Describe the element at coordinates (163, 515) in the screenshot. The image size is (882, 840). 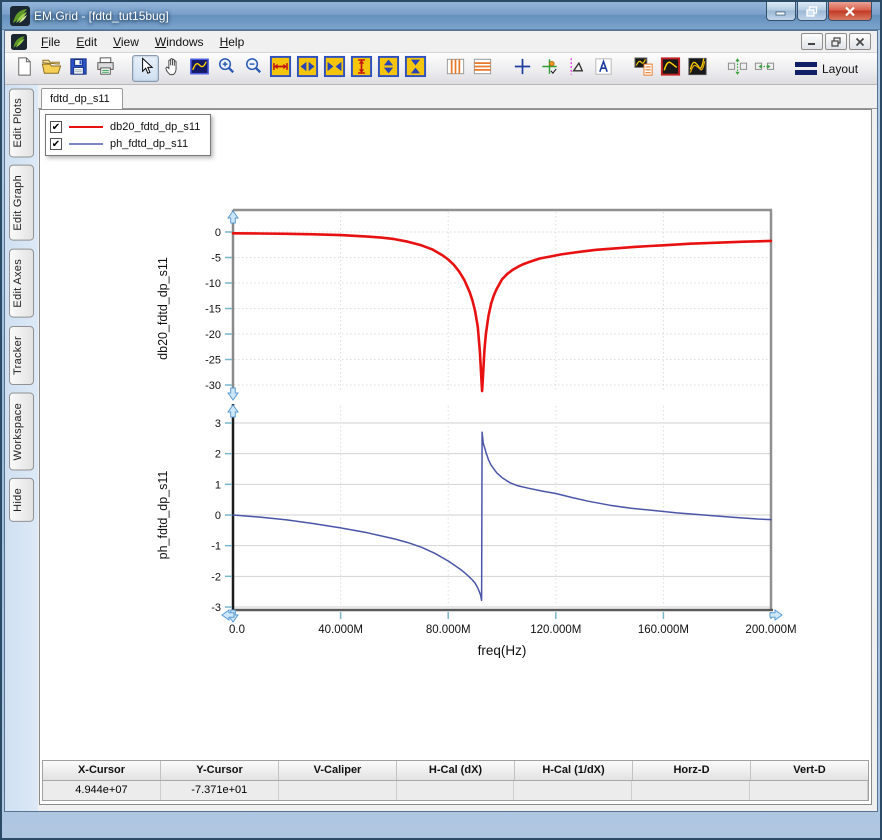
I see `y-axis-label: ph_fdtd_dp_s11` at that location.